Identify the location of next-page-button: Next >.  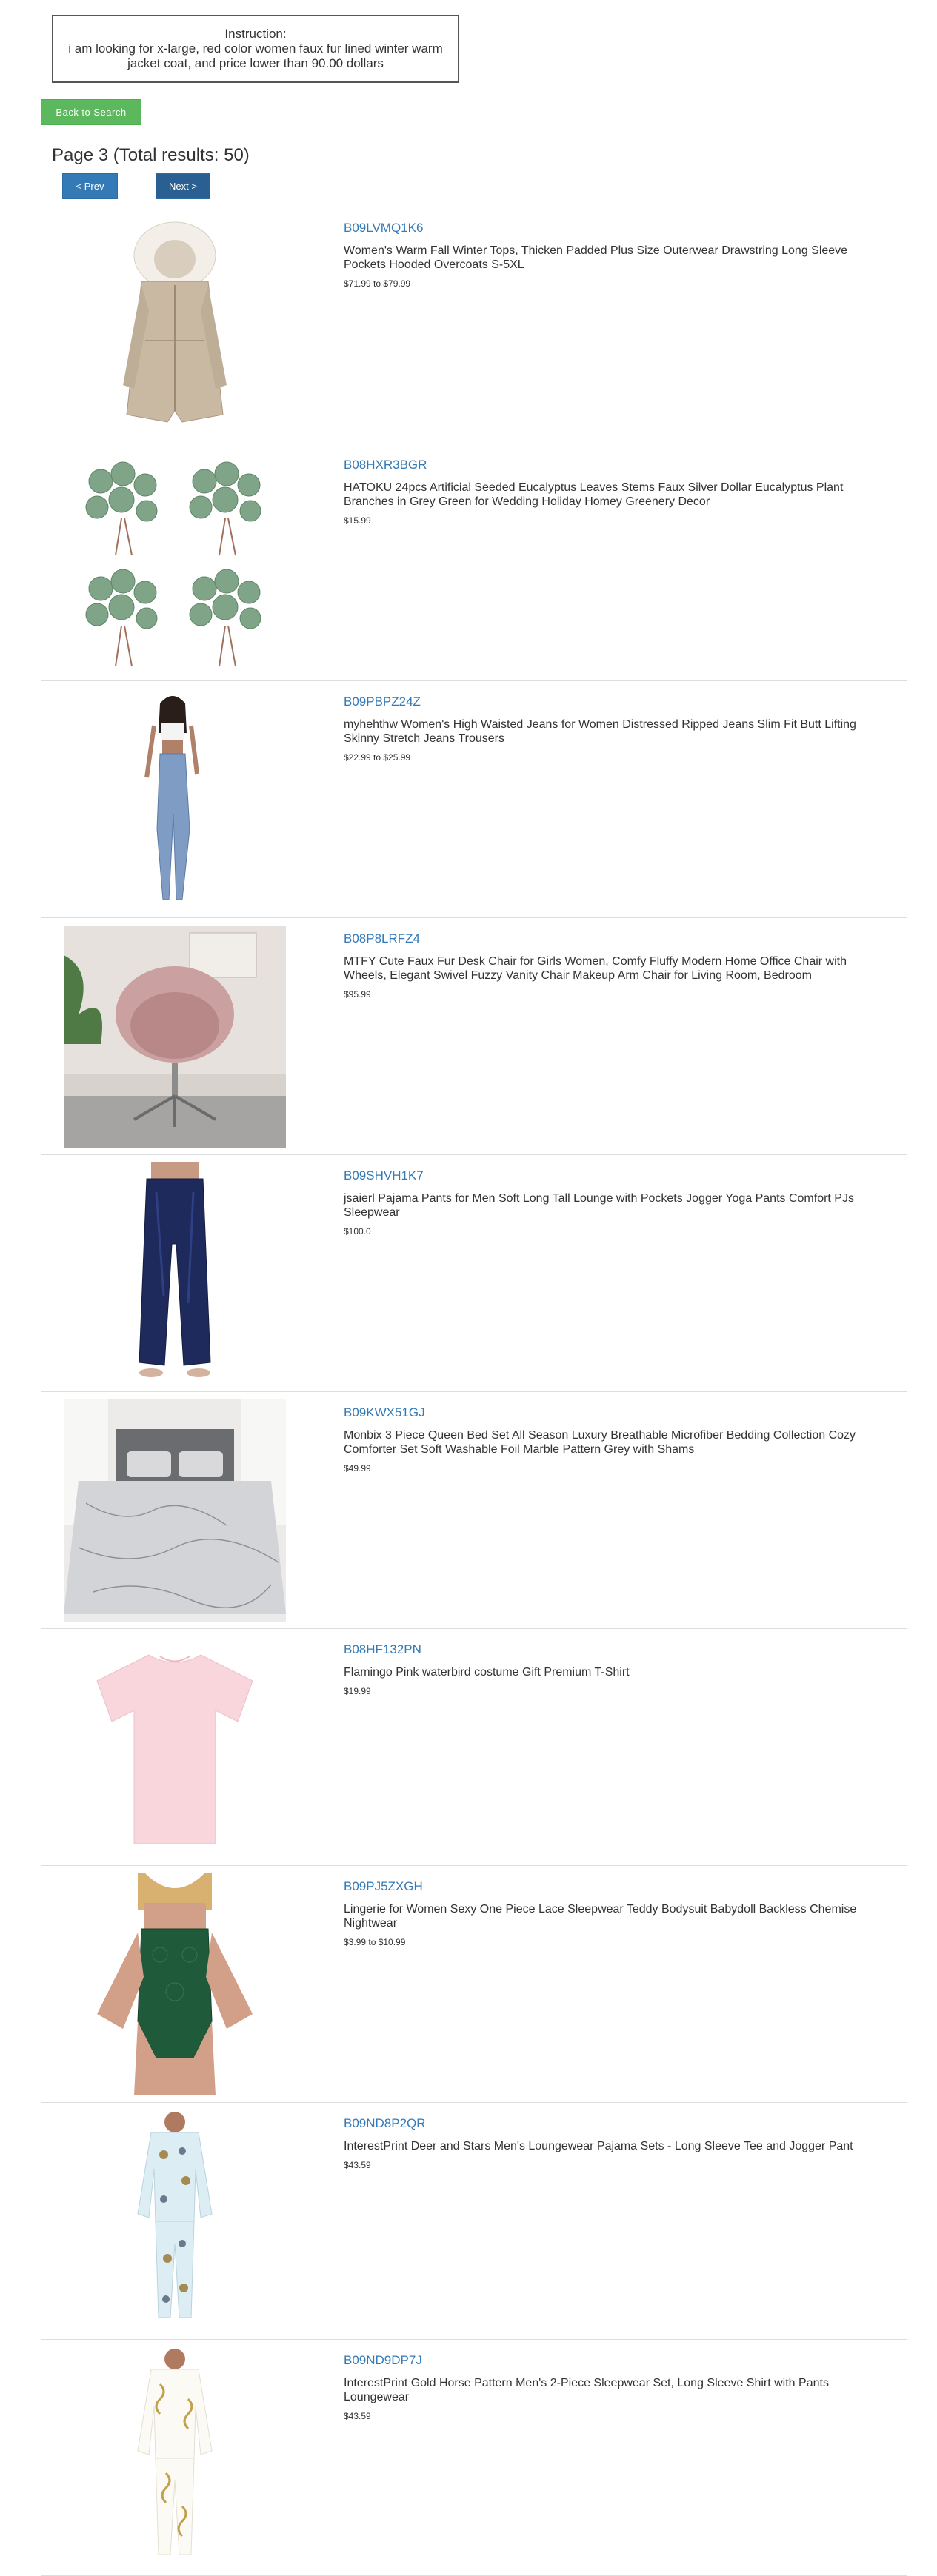
(183, 186).